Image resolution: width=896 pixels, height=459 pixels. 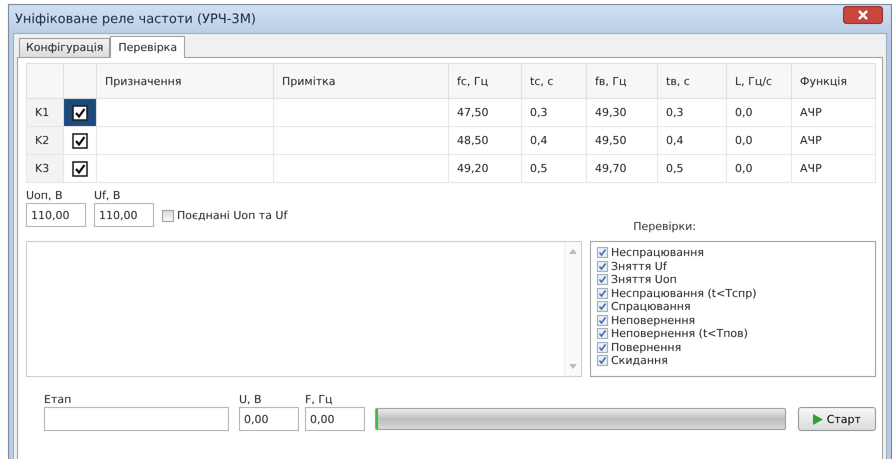 I want to click on column-header: Функція, so click(x=834, y=81).